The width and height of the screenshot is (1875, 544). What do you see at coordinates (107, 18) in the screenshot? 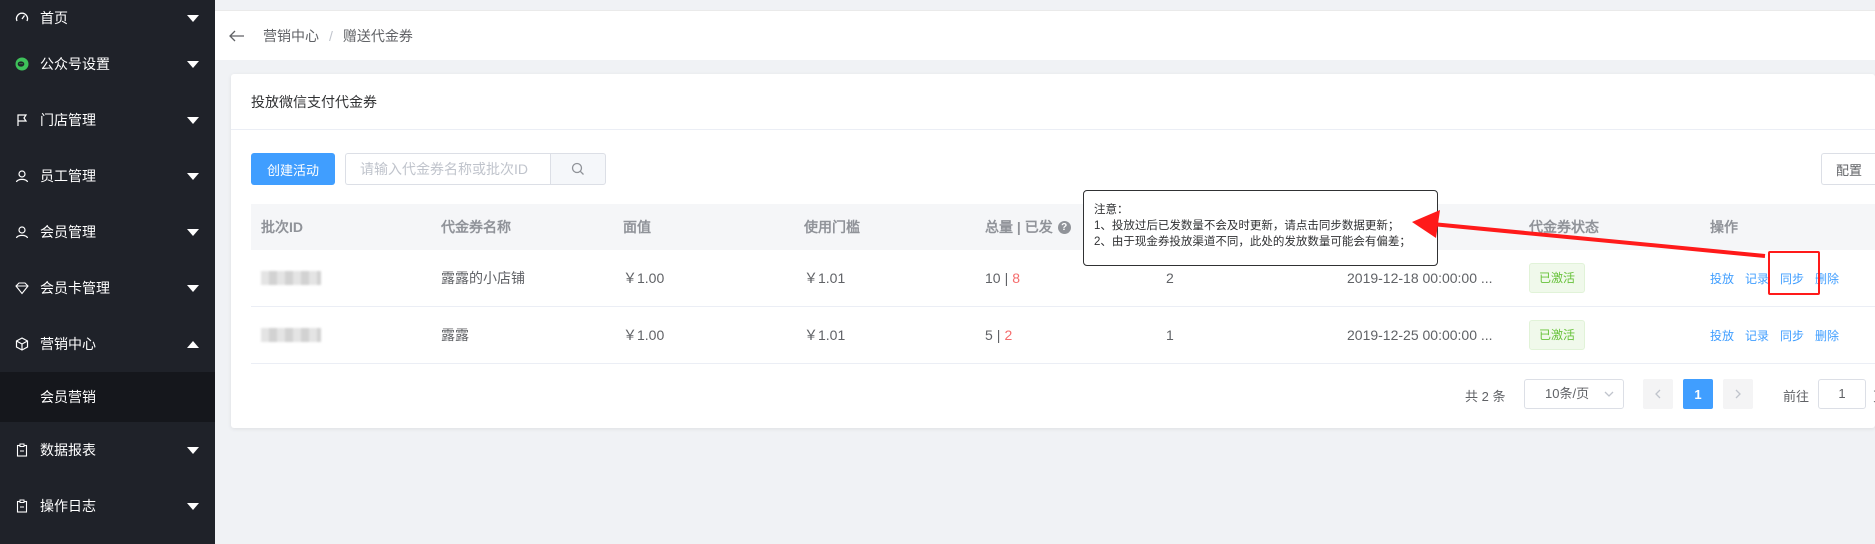
I see `sidebar-item-home: 首页` at bounding box center [107, 18].